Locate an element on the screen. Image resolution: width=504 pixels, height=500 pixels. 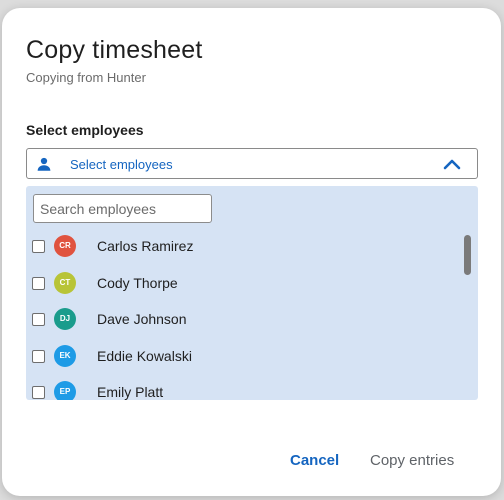
list-item: EK Eddie Kowalski is located at coordinates (241, 357).